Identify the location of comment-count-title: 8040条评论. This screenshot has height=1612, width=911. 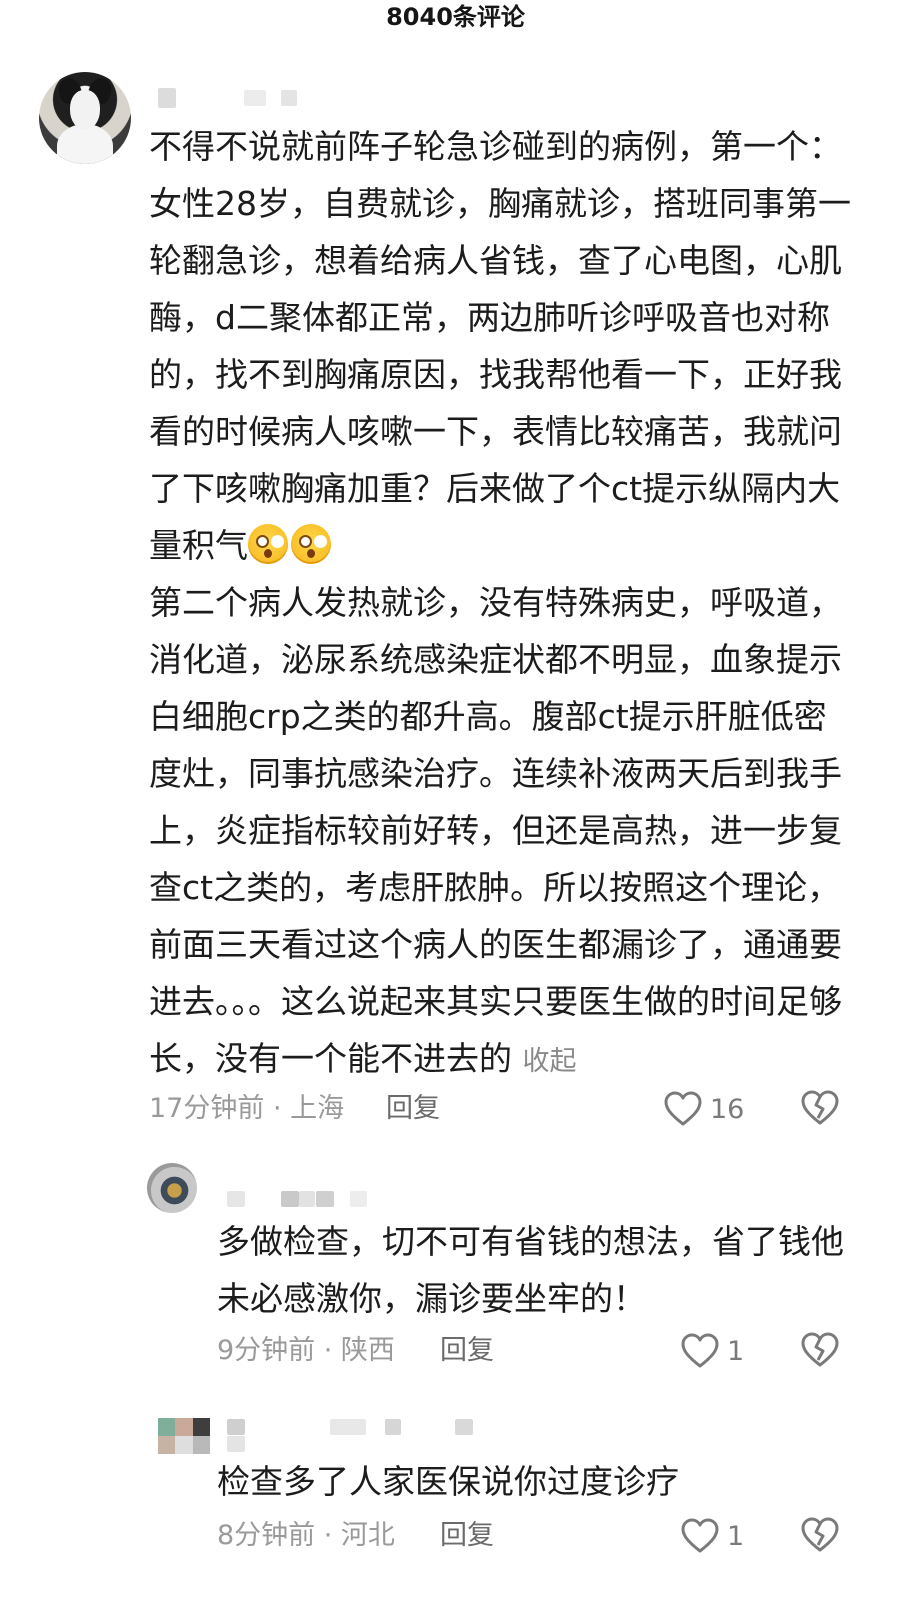
(455, 17).